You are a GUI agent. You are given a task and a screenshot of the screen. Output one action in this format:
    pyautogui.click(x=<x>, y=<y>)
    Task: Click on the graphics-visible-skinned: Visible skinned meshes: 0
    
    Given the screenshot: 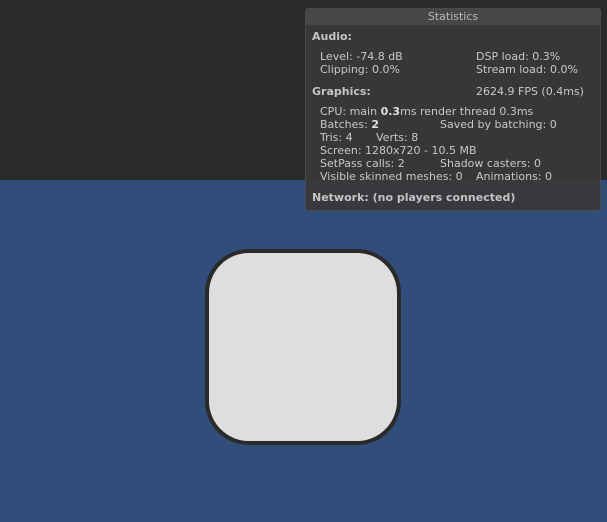 What is the action you would take?
    pyautogui.click(x=391, y=176)
    